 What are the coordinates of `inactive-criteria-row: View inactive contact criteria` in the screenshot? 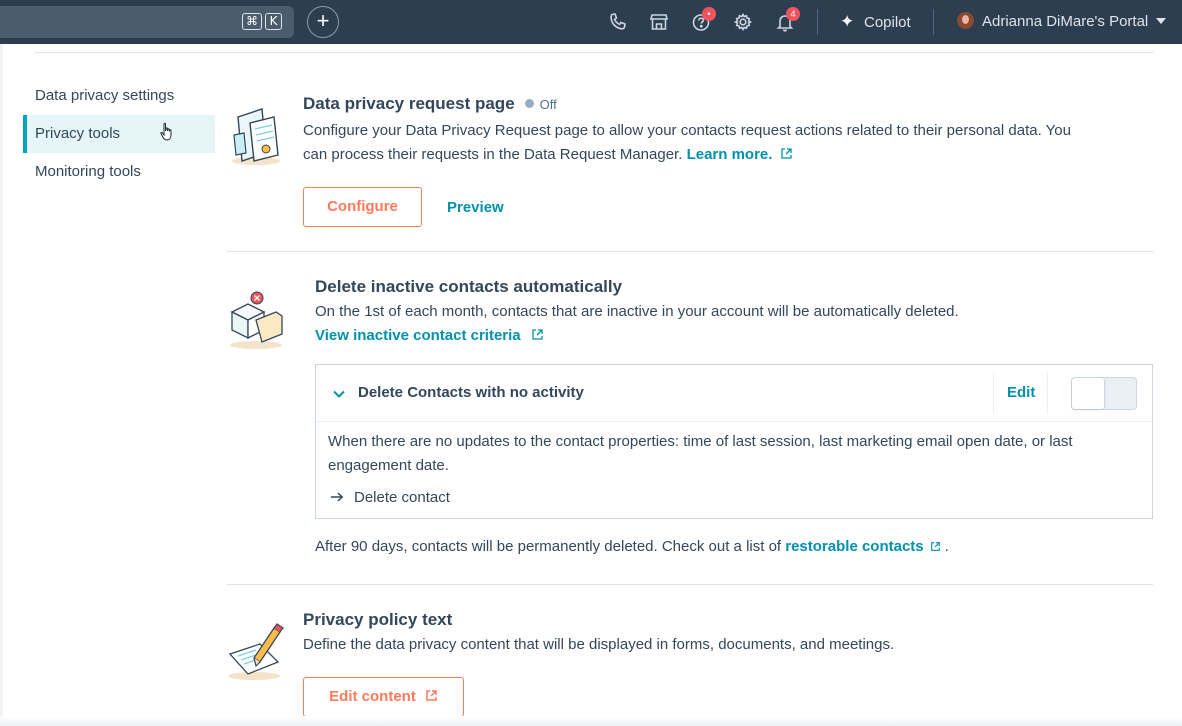 It's located at (515, 336).